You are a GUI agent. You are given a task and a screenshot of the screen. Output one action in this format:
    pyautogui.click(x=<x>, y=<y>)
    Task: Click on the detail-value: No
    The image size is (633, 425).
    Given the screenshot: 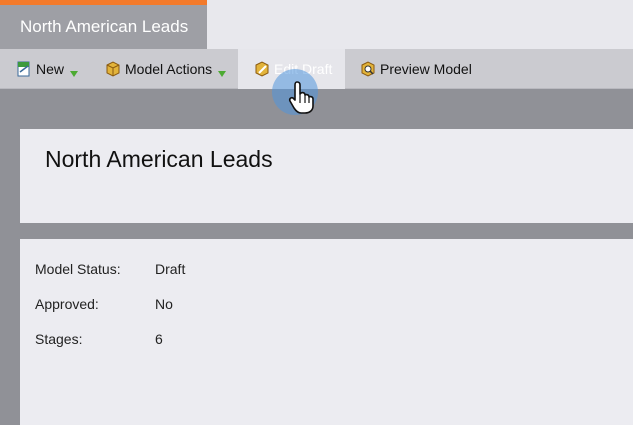 What is the action you would take?
    pyautogui.click(x=164, y=304)
    